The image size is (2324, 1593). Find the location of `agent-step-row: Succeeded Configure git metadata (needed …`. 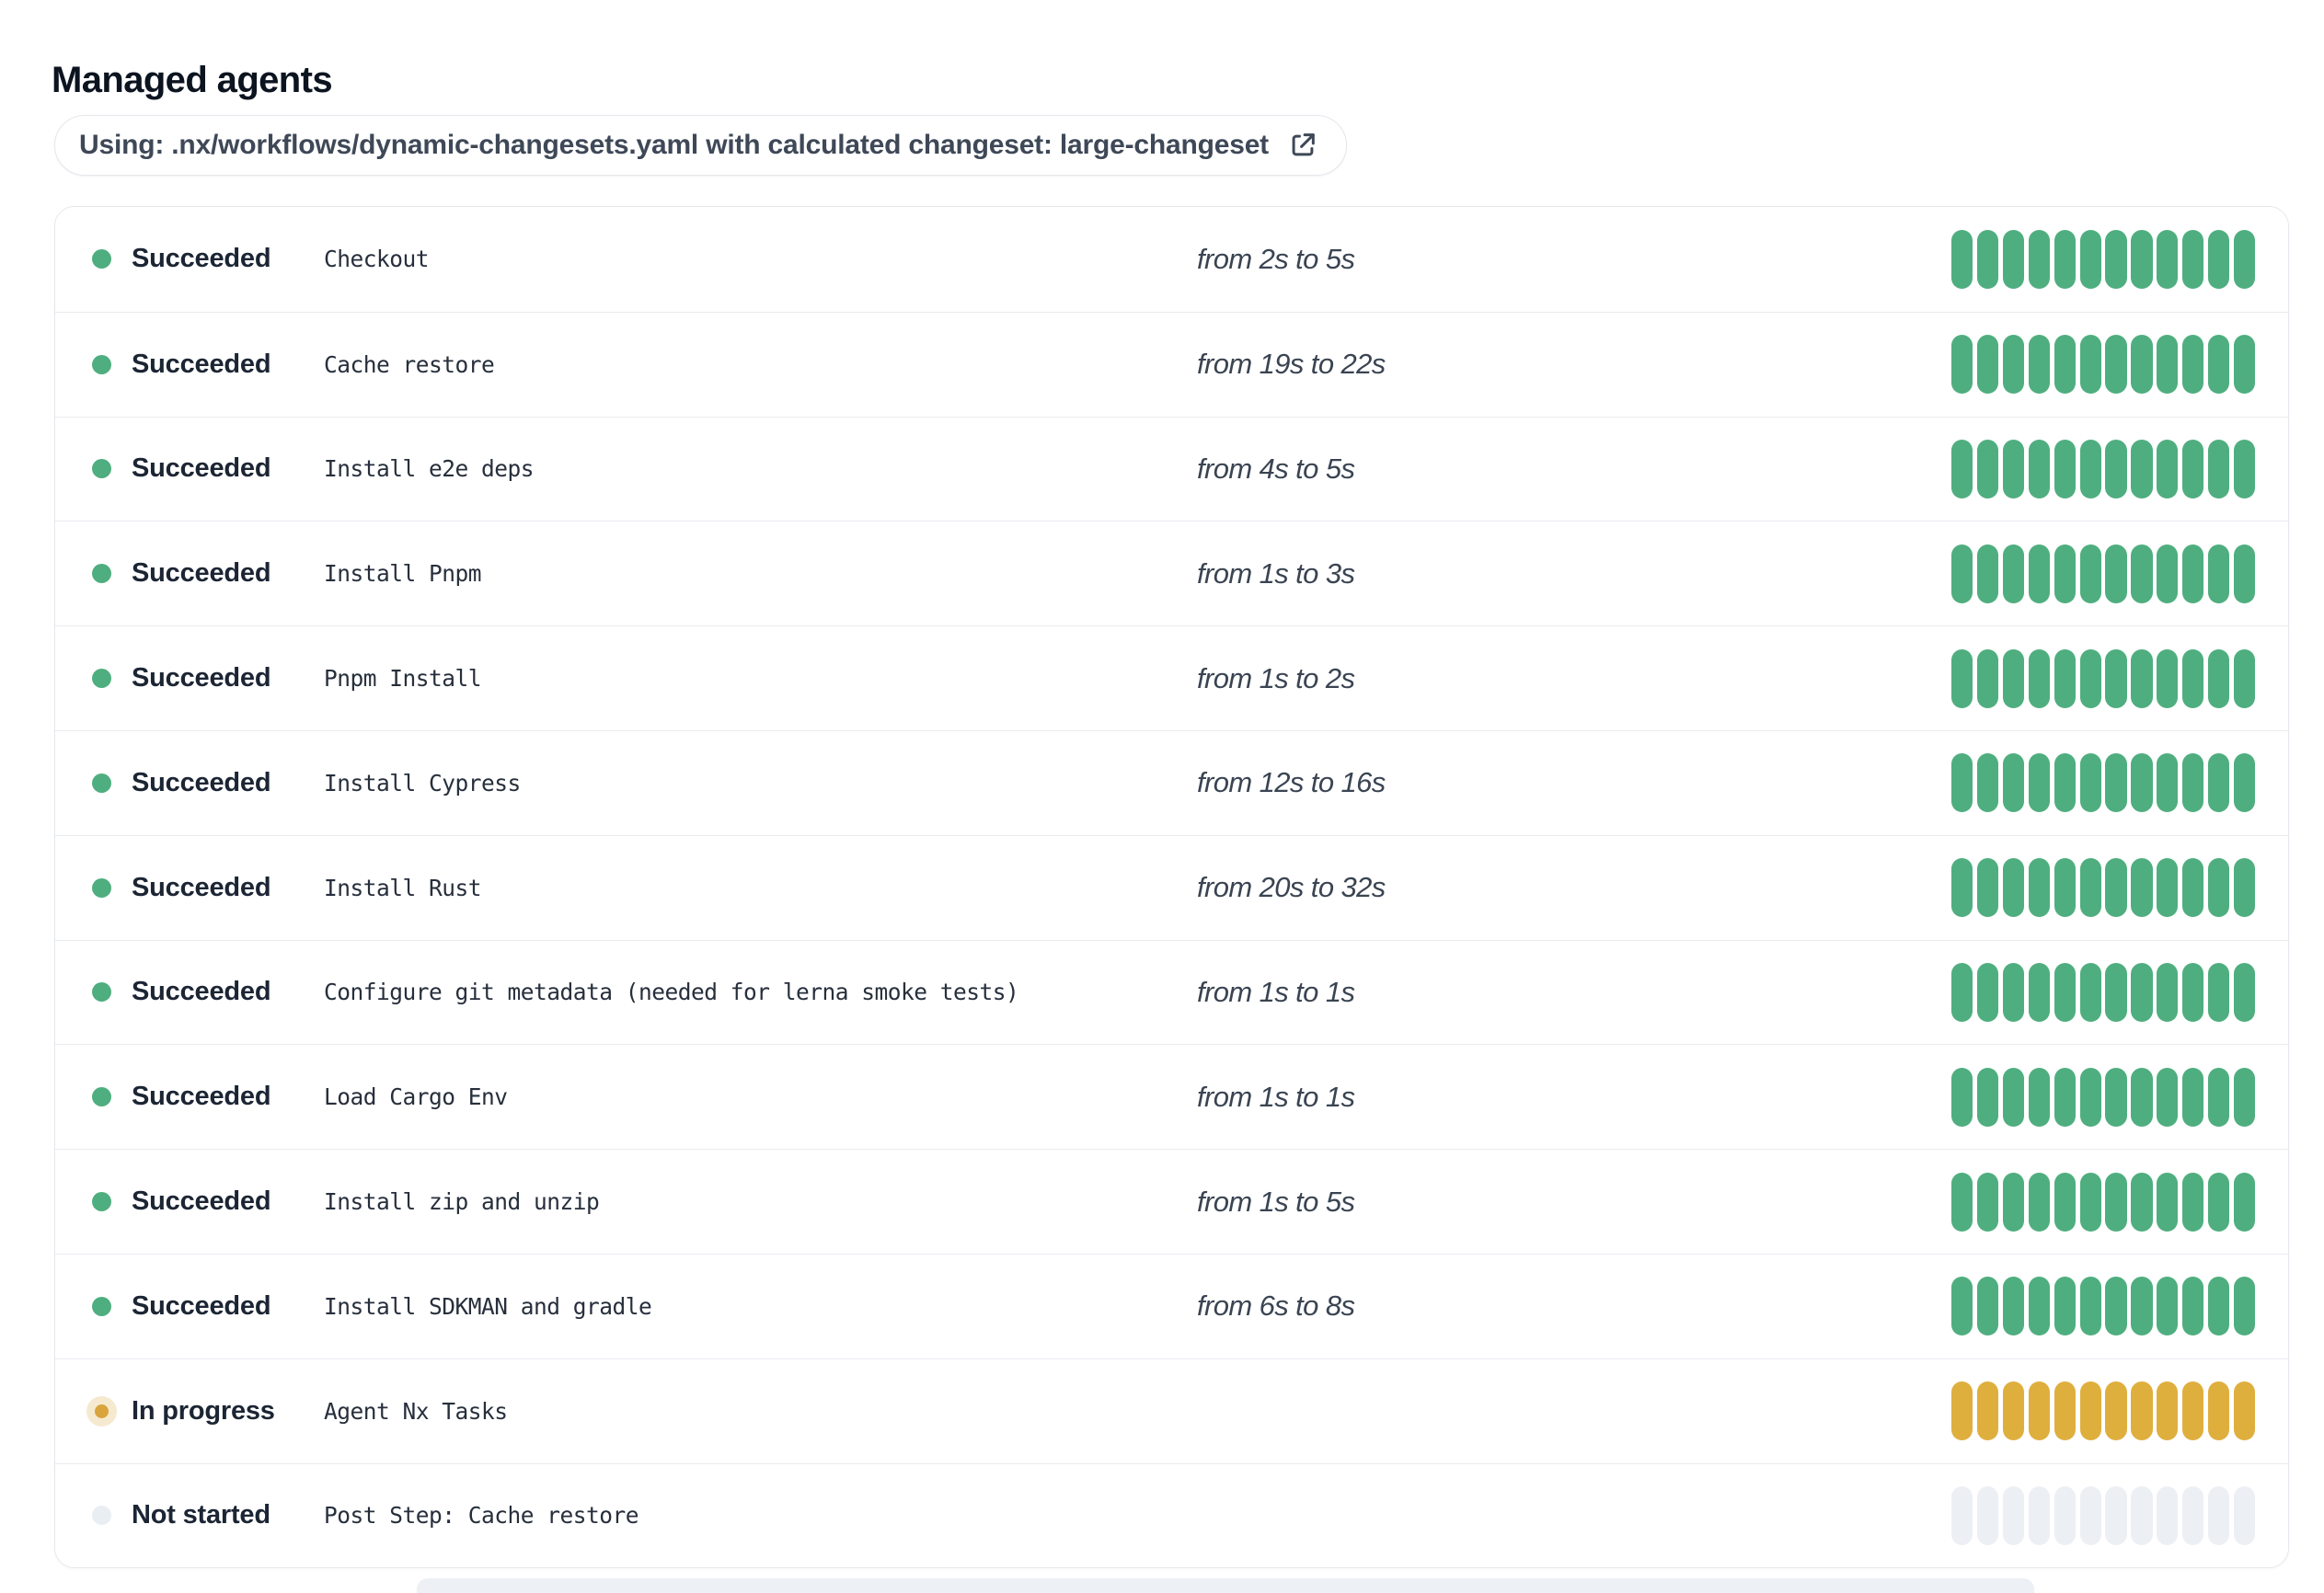

agent-step-row: Succeeded Configure git metadata (needed … is located at coordinates (1171, 992).